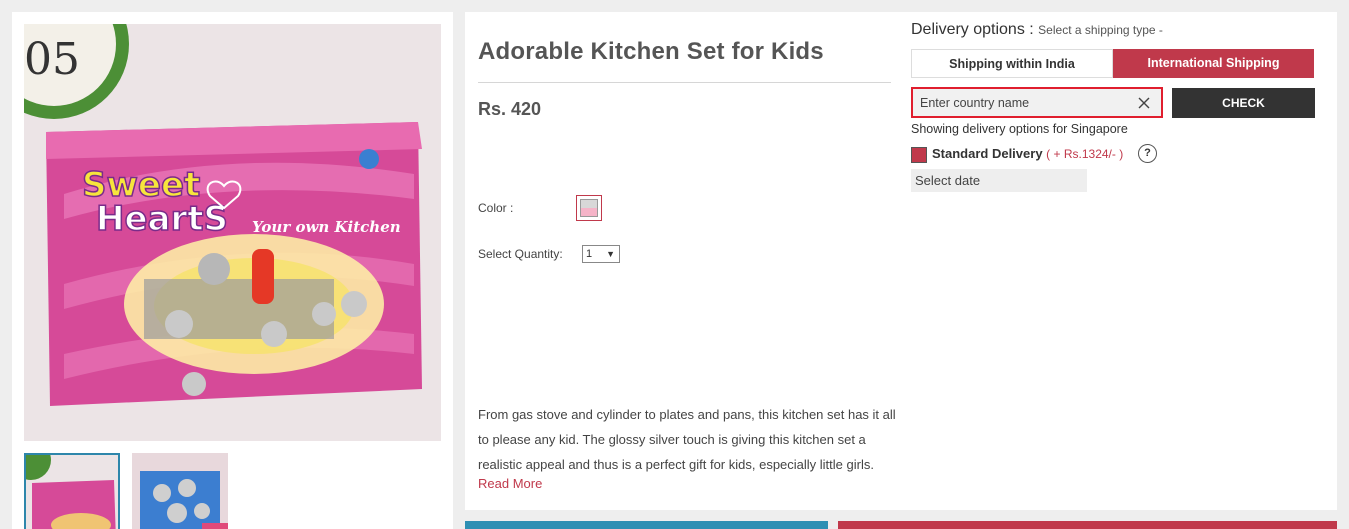  What do you see at coordinates (510, 109) in the screenshot?
I see `product-price: Rs. 420` at bounding box center [510, 109].